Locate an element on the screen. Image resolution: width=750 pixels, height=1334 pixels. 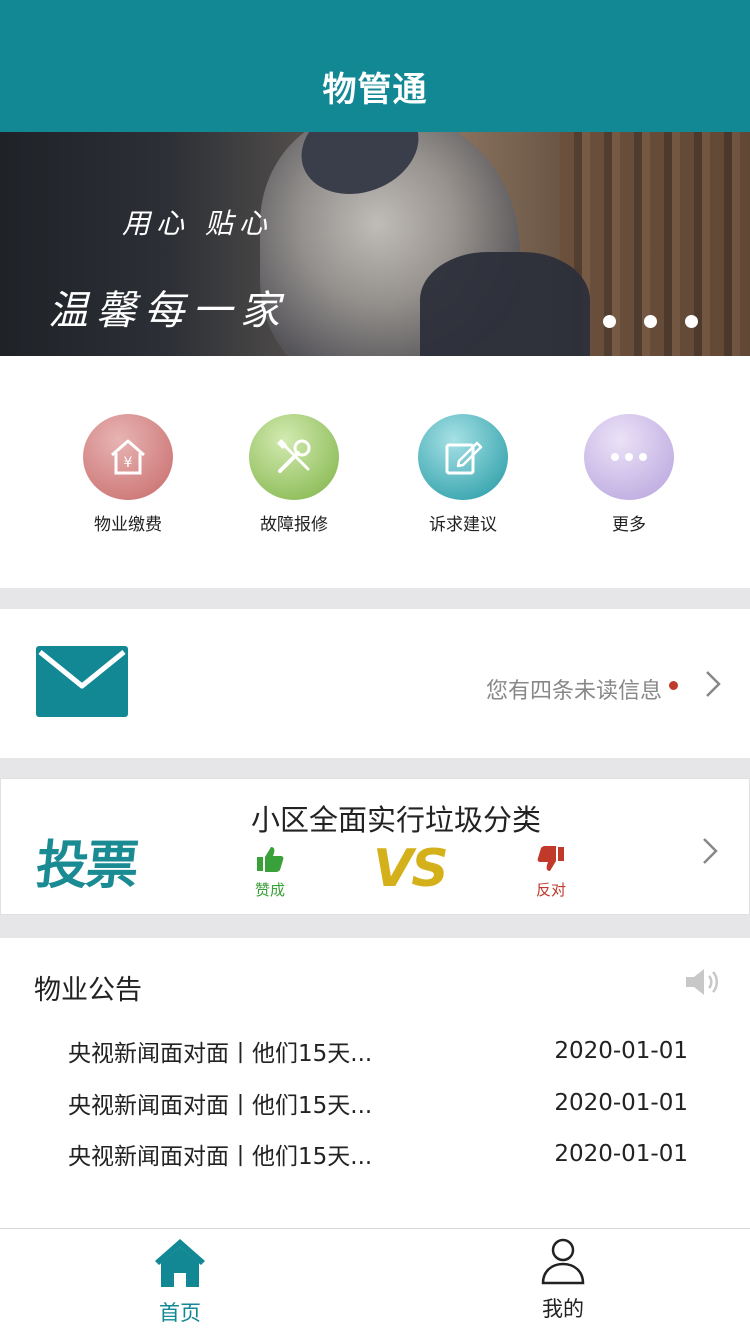
quick-action-label: 物业缴费 is located at coordinates (128, 525).